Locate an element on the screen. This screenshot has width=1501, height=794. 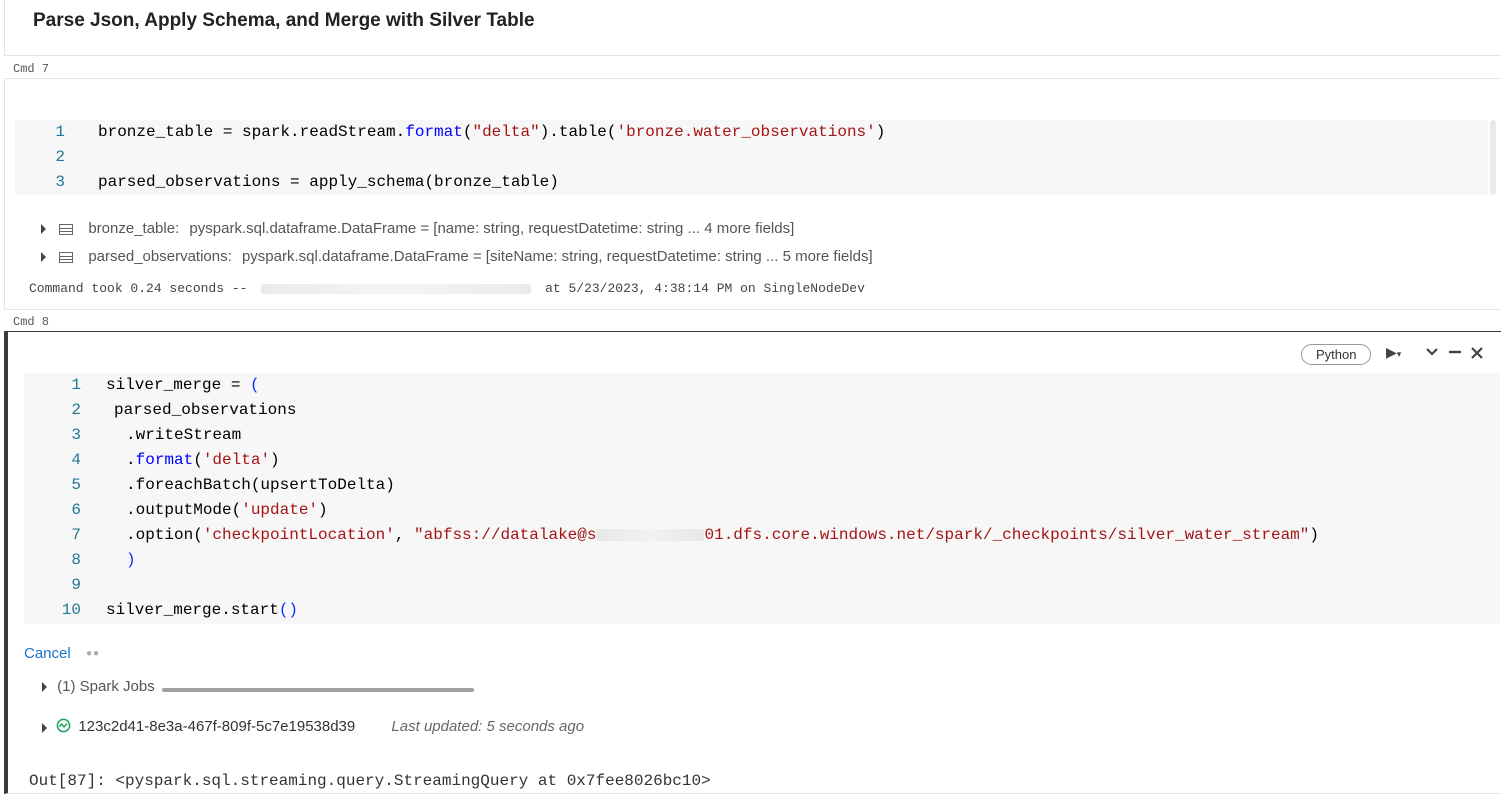
line-number: 9 is located at coordinates (76, 585).